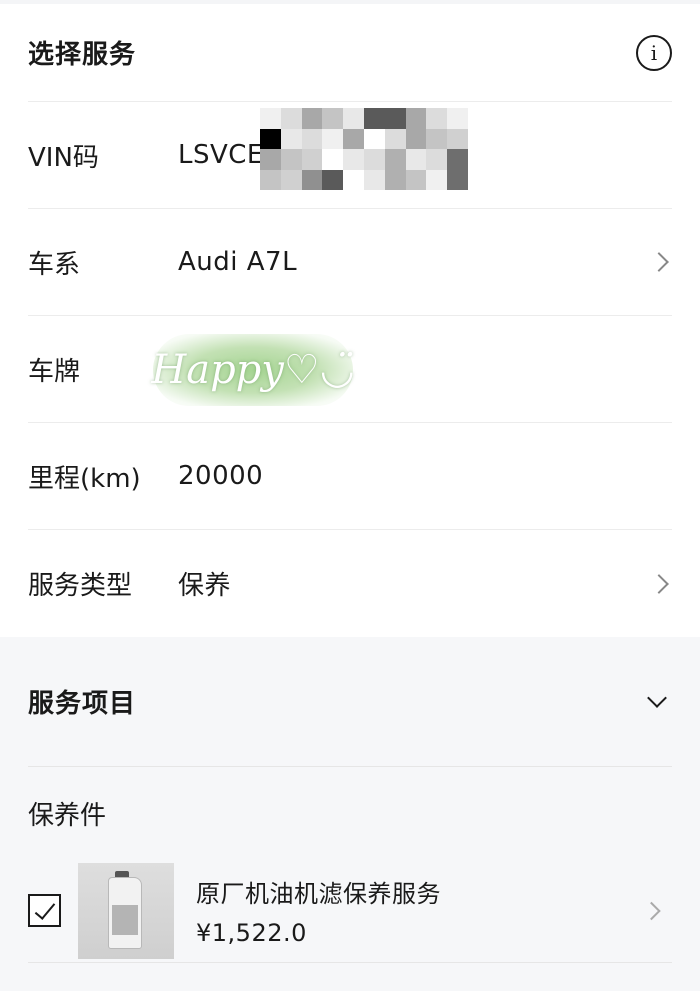 The width and height of the screenshot is (700, 991). I want to click on mileage-label: 里程(km), so click(84, 478).